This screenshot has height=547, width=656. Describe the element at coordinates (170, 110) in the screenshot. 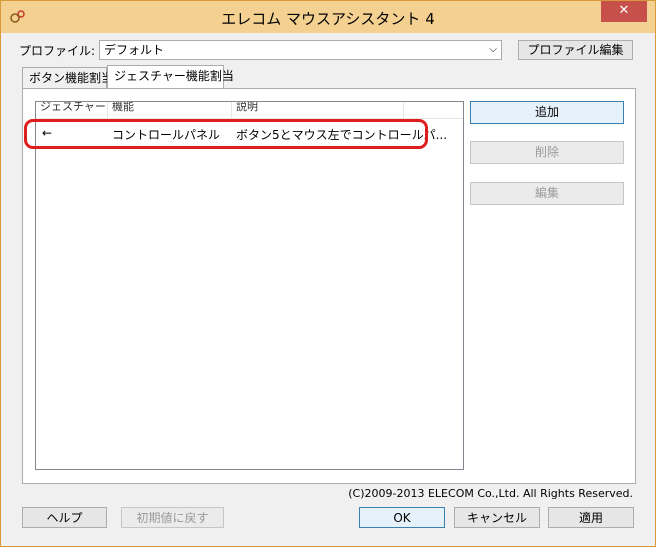

I see `column-header-function: 機能` at that location.